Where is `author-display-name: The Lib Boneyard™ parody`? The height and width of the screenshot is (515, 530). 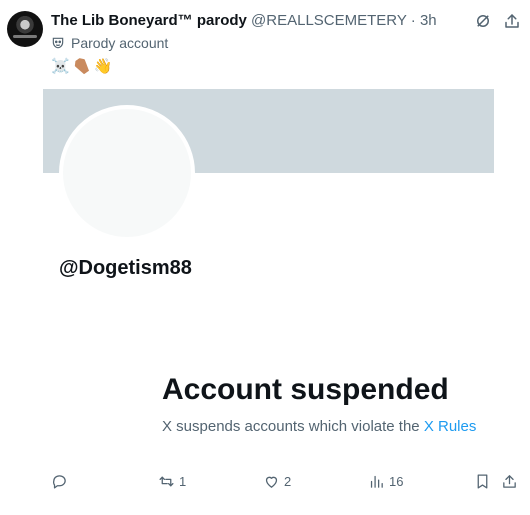
author-display-name: The Lib Boneyard™ parody is located at coordinates (149, 20).